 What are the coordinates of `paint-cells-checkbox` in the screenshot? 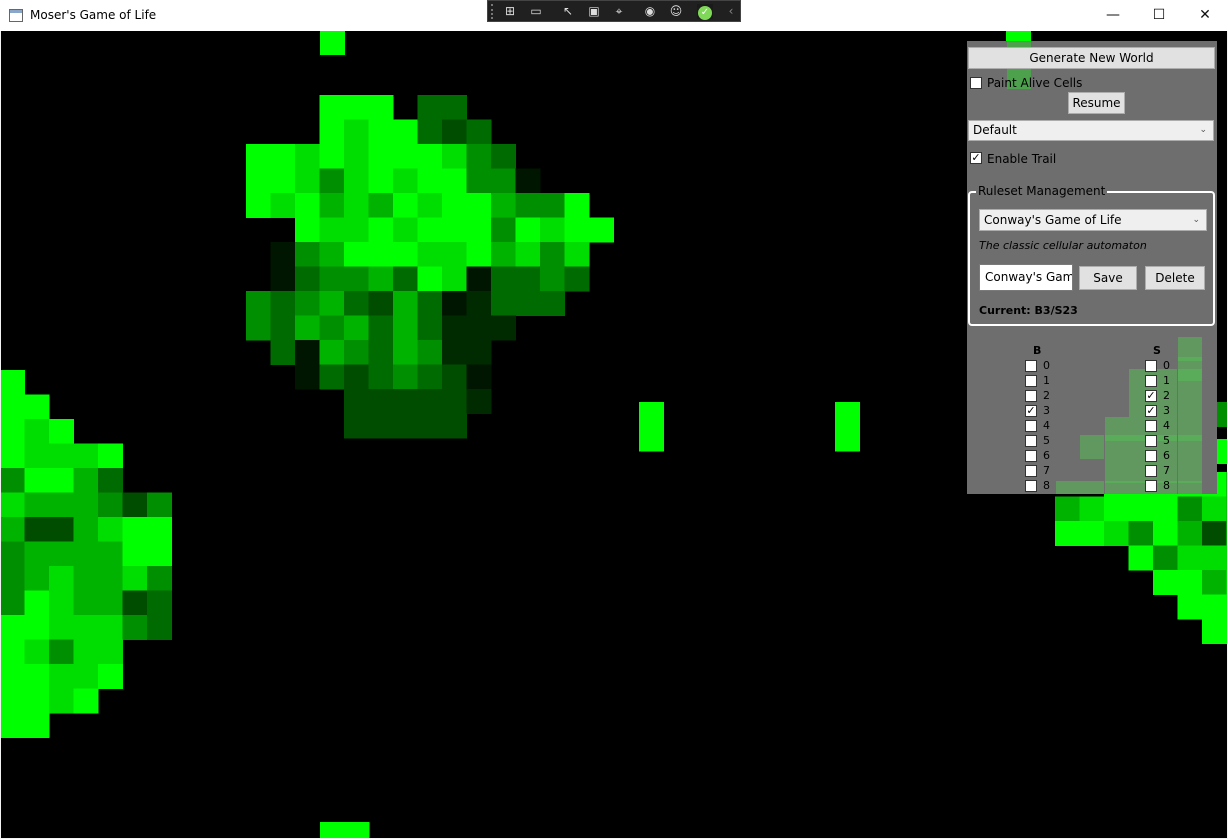 It's located at (976, 83).